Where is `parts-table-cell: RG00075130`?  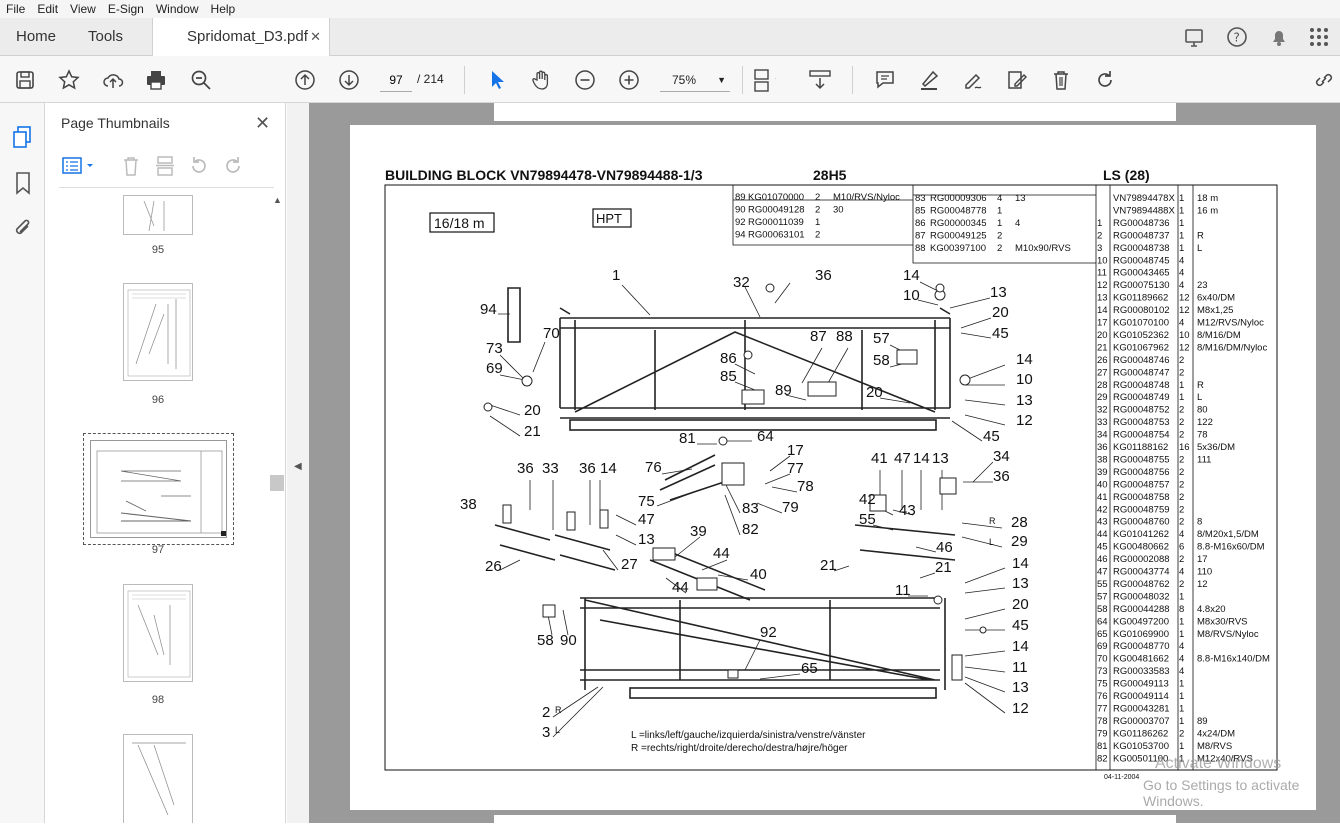 parts-table-cell: RG00075130 is located at coordinates (1141, 285).